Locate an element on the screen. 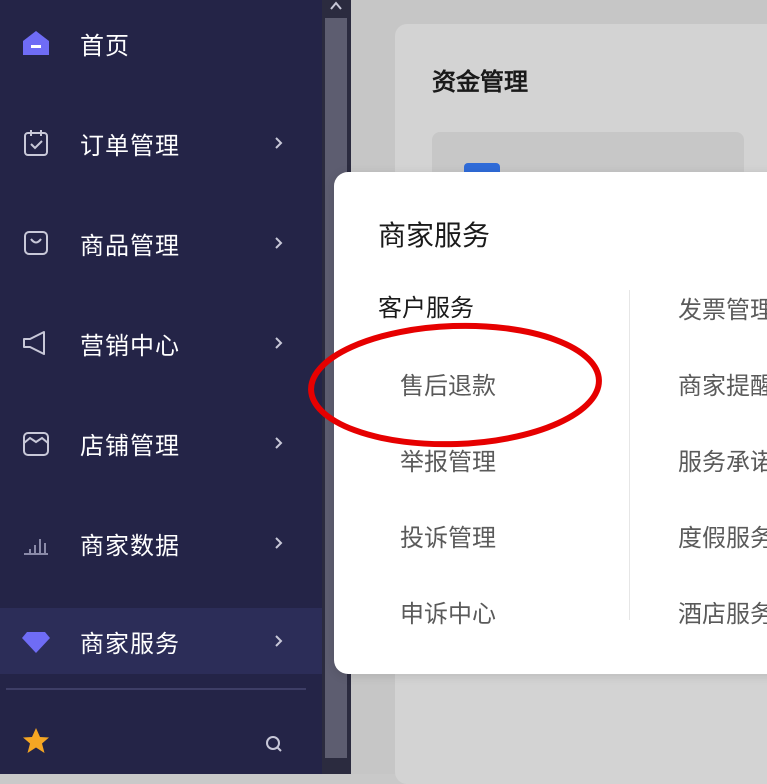 The width and height of the screenshot is (767, 784). menu-item-merchant-reminder: 商家提醒 is located at coordinates (722, 383).